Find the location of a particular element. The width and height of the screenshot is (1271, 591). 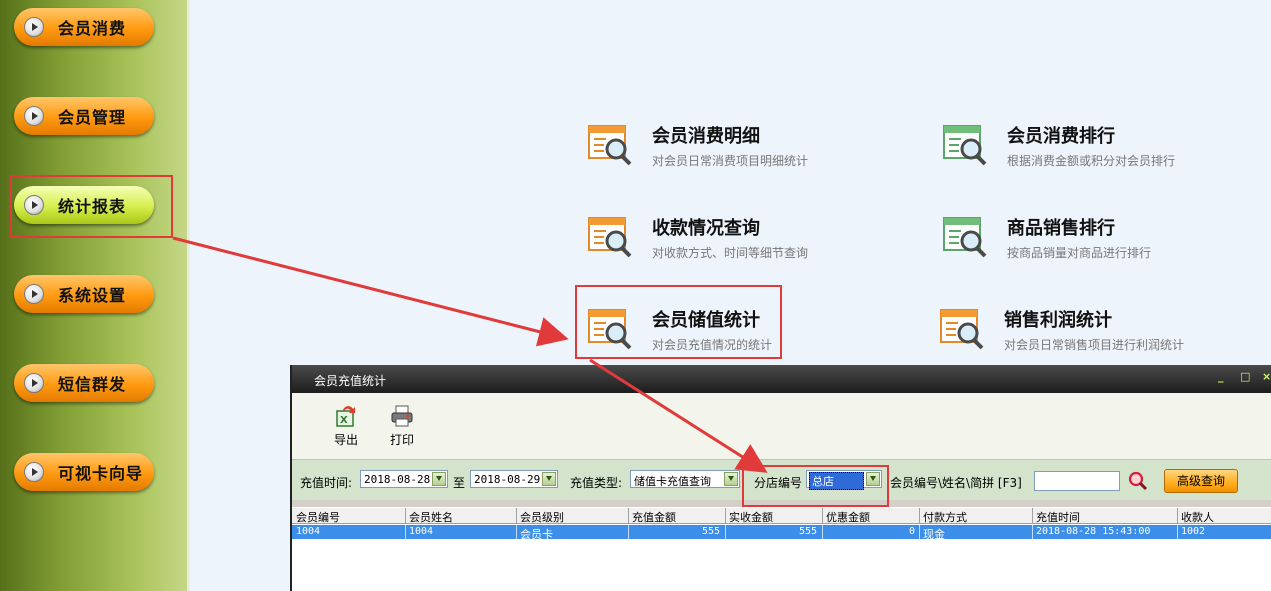

arrow-to-branch-filter is located at coordinates (678, 415).